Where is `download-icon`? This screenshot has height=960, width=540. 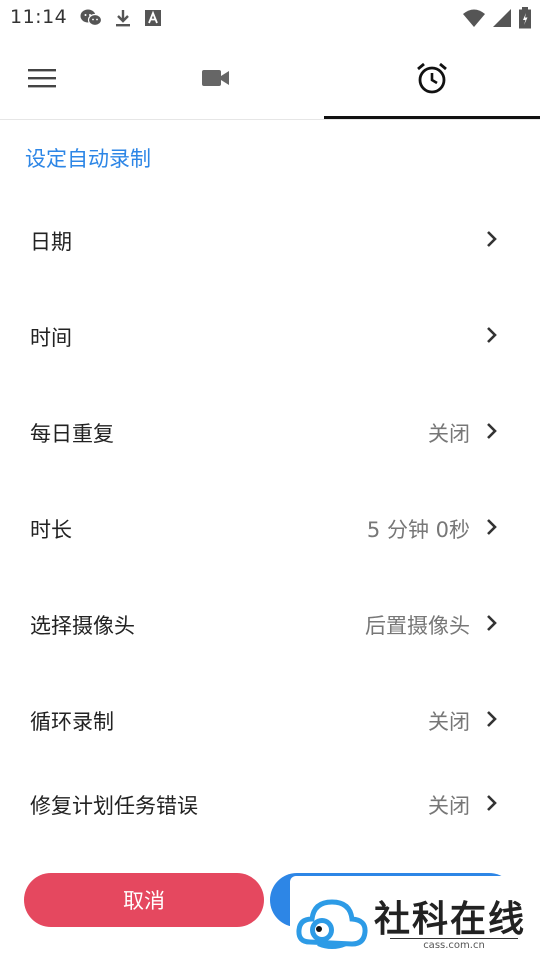 download-icon is located at coordinates (123, 18).